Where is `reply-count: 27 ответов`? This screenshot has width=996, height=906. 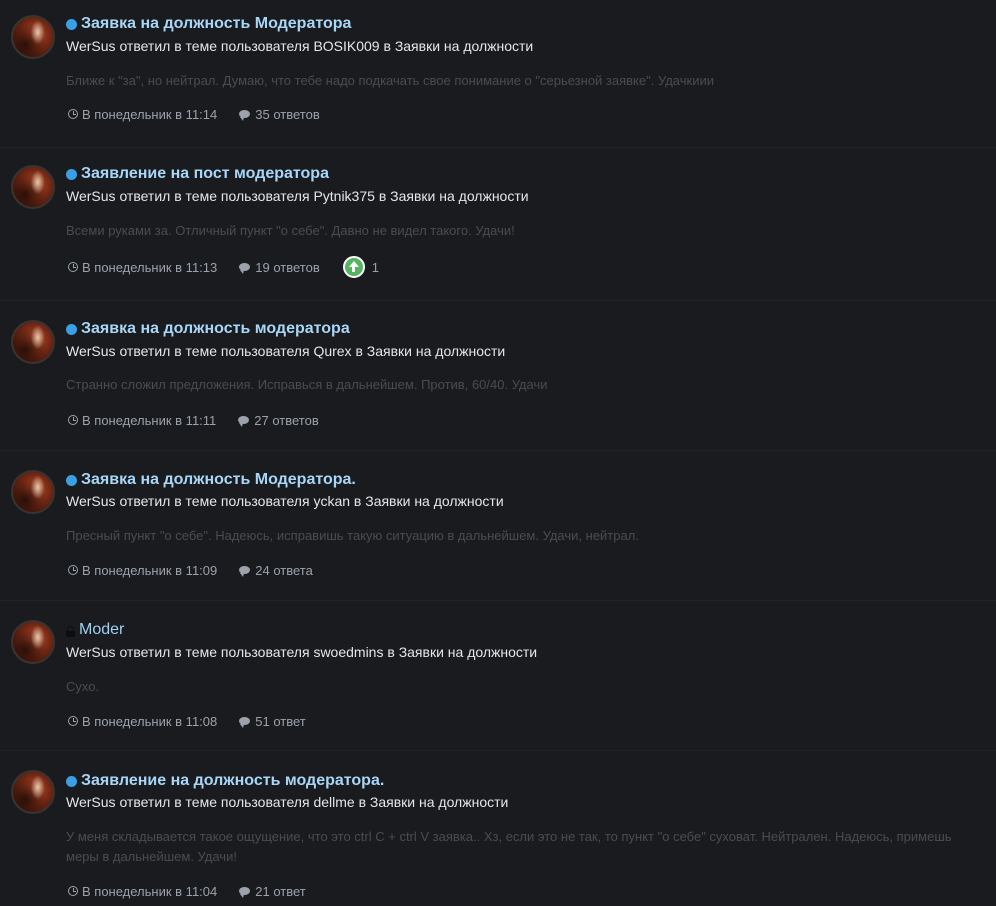 reply-count: 27 ответов is located at coordinates (286, 420).